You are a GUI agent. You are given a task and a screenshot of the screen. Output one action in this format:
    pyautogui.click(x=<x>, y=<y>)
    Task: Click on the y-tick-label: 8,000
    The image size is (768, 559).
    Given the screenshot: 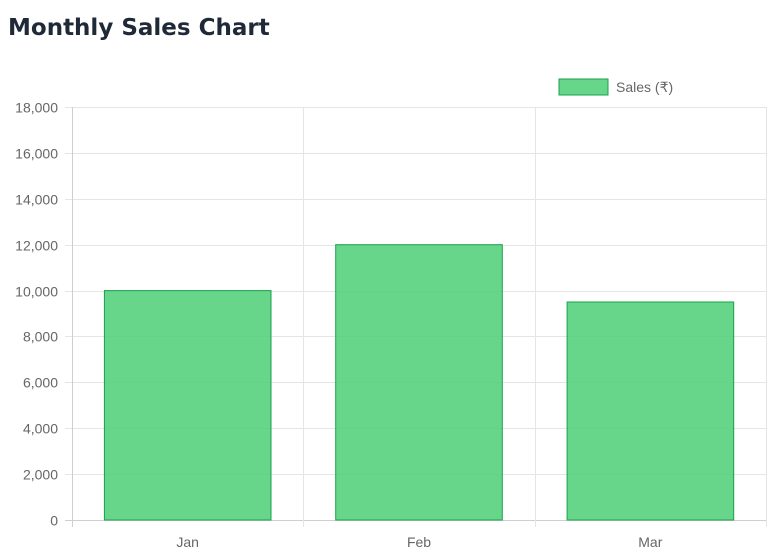 What is the action you would take?
    pyautogui.click(x=40, y=337)
    